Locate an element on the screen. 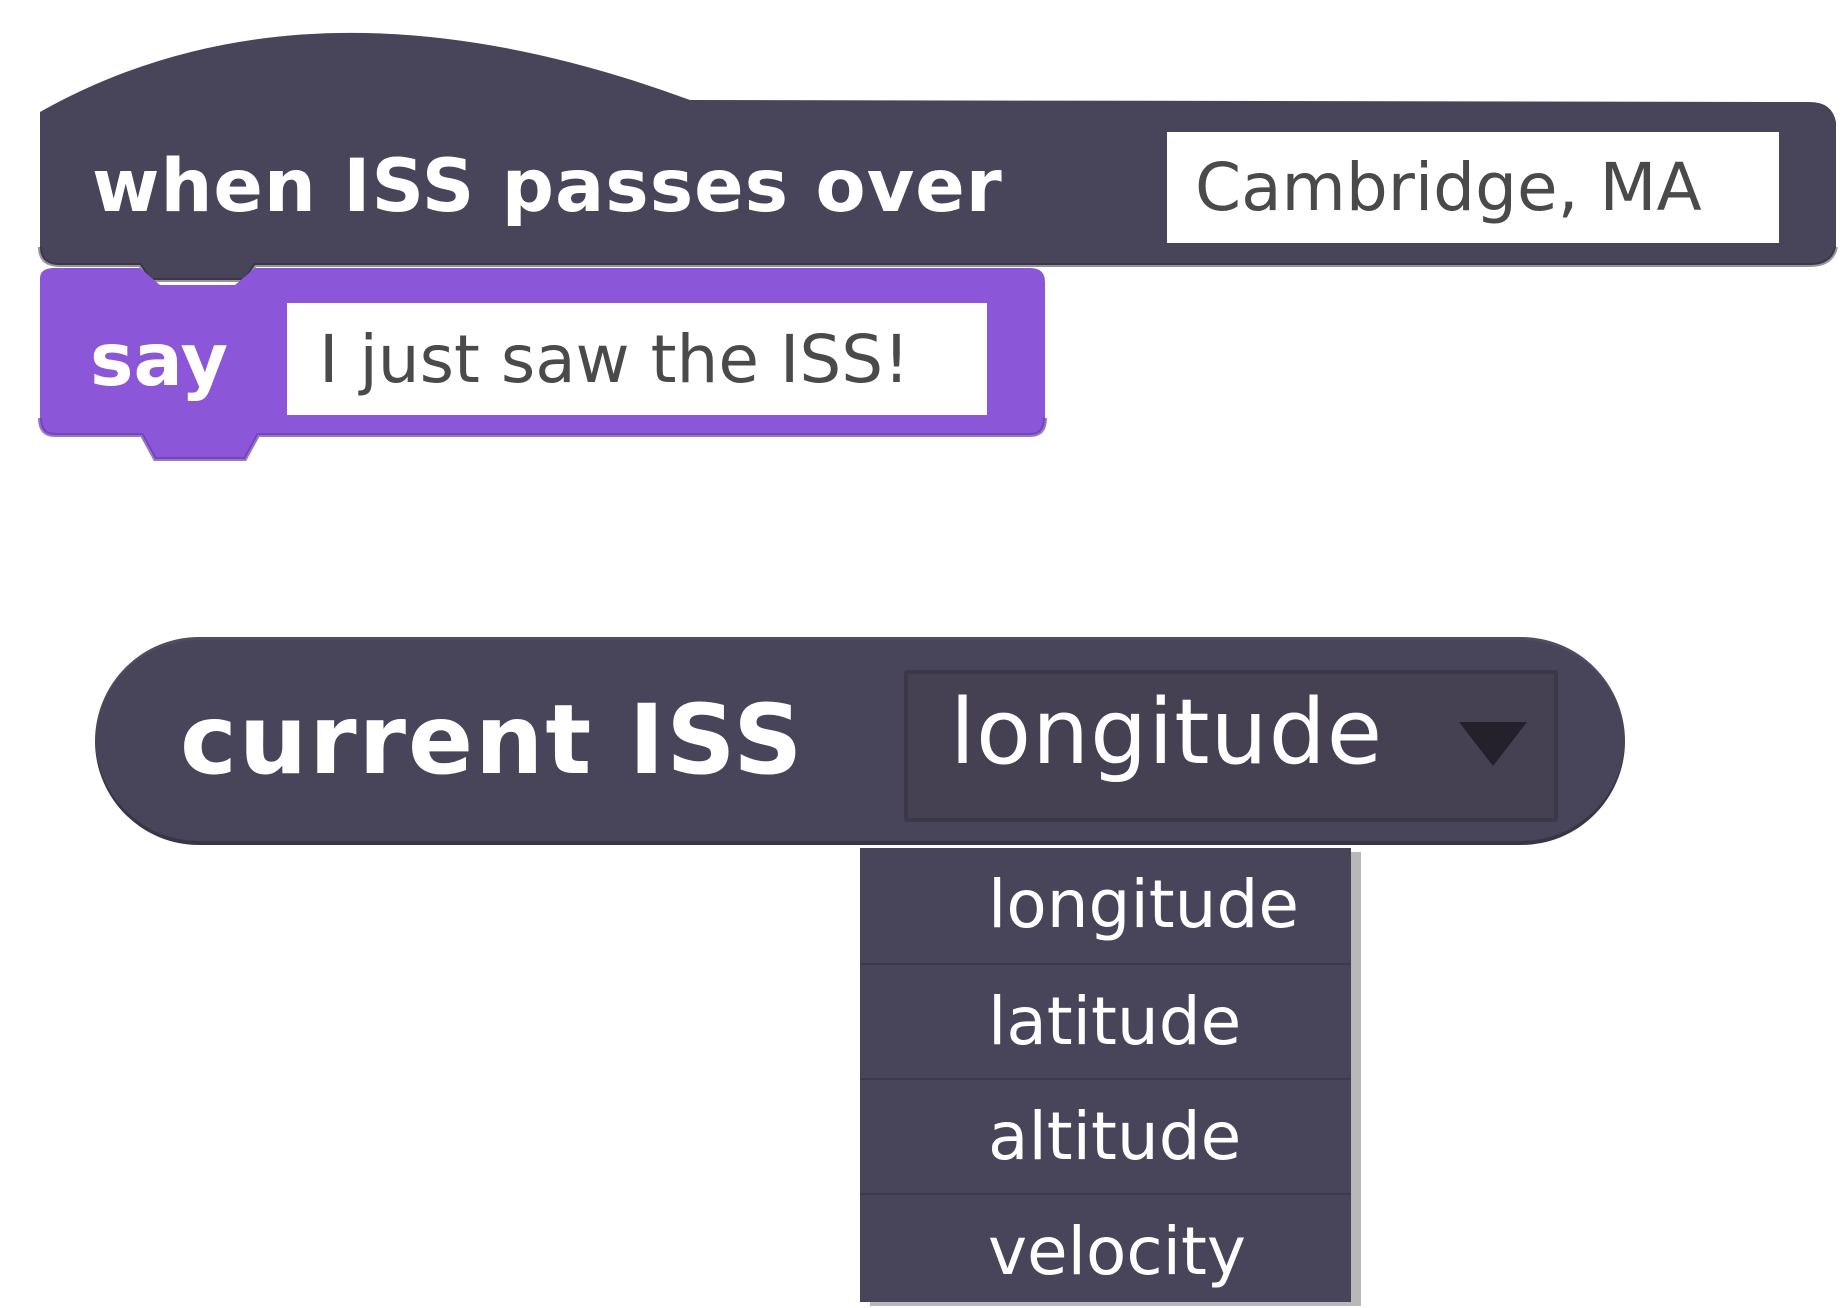 The height and width of the screenshot is (1308, 1848). dropdown-selected-value: longitude is located at coordinates (1167, 732).